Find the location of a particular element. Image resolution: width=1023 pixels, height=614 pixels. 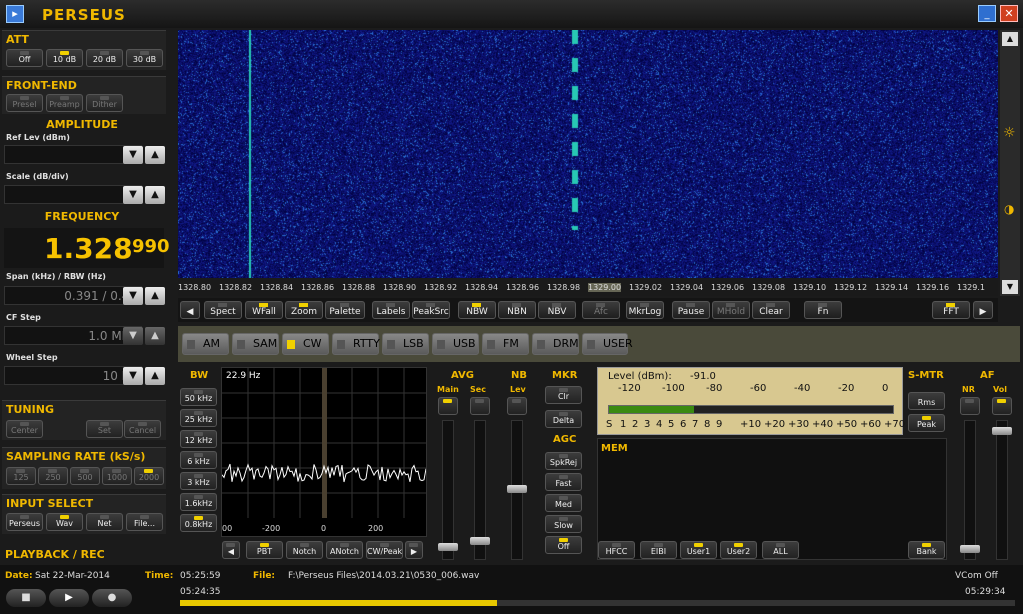

avg-main-slider is located at coordinates (448, 490).